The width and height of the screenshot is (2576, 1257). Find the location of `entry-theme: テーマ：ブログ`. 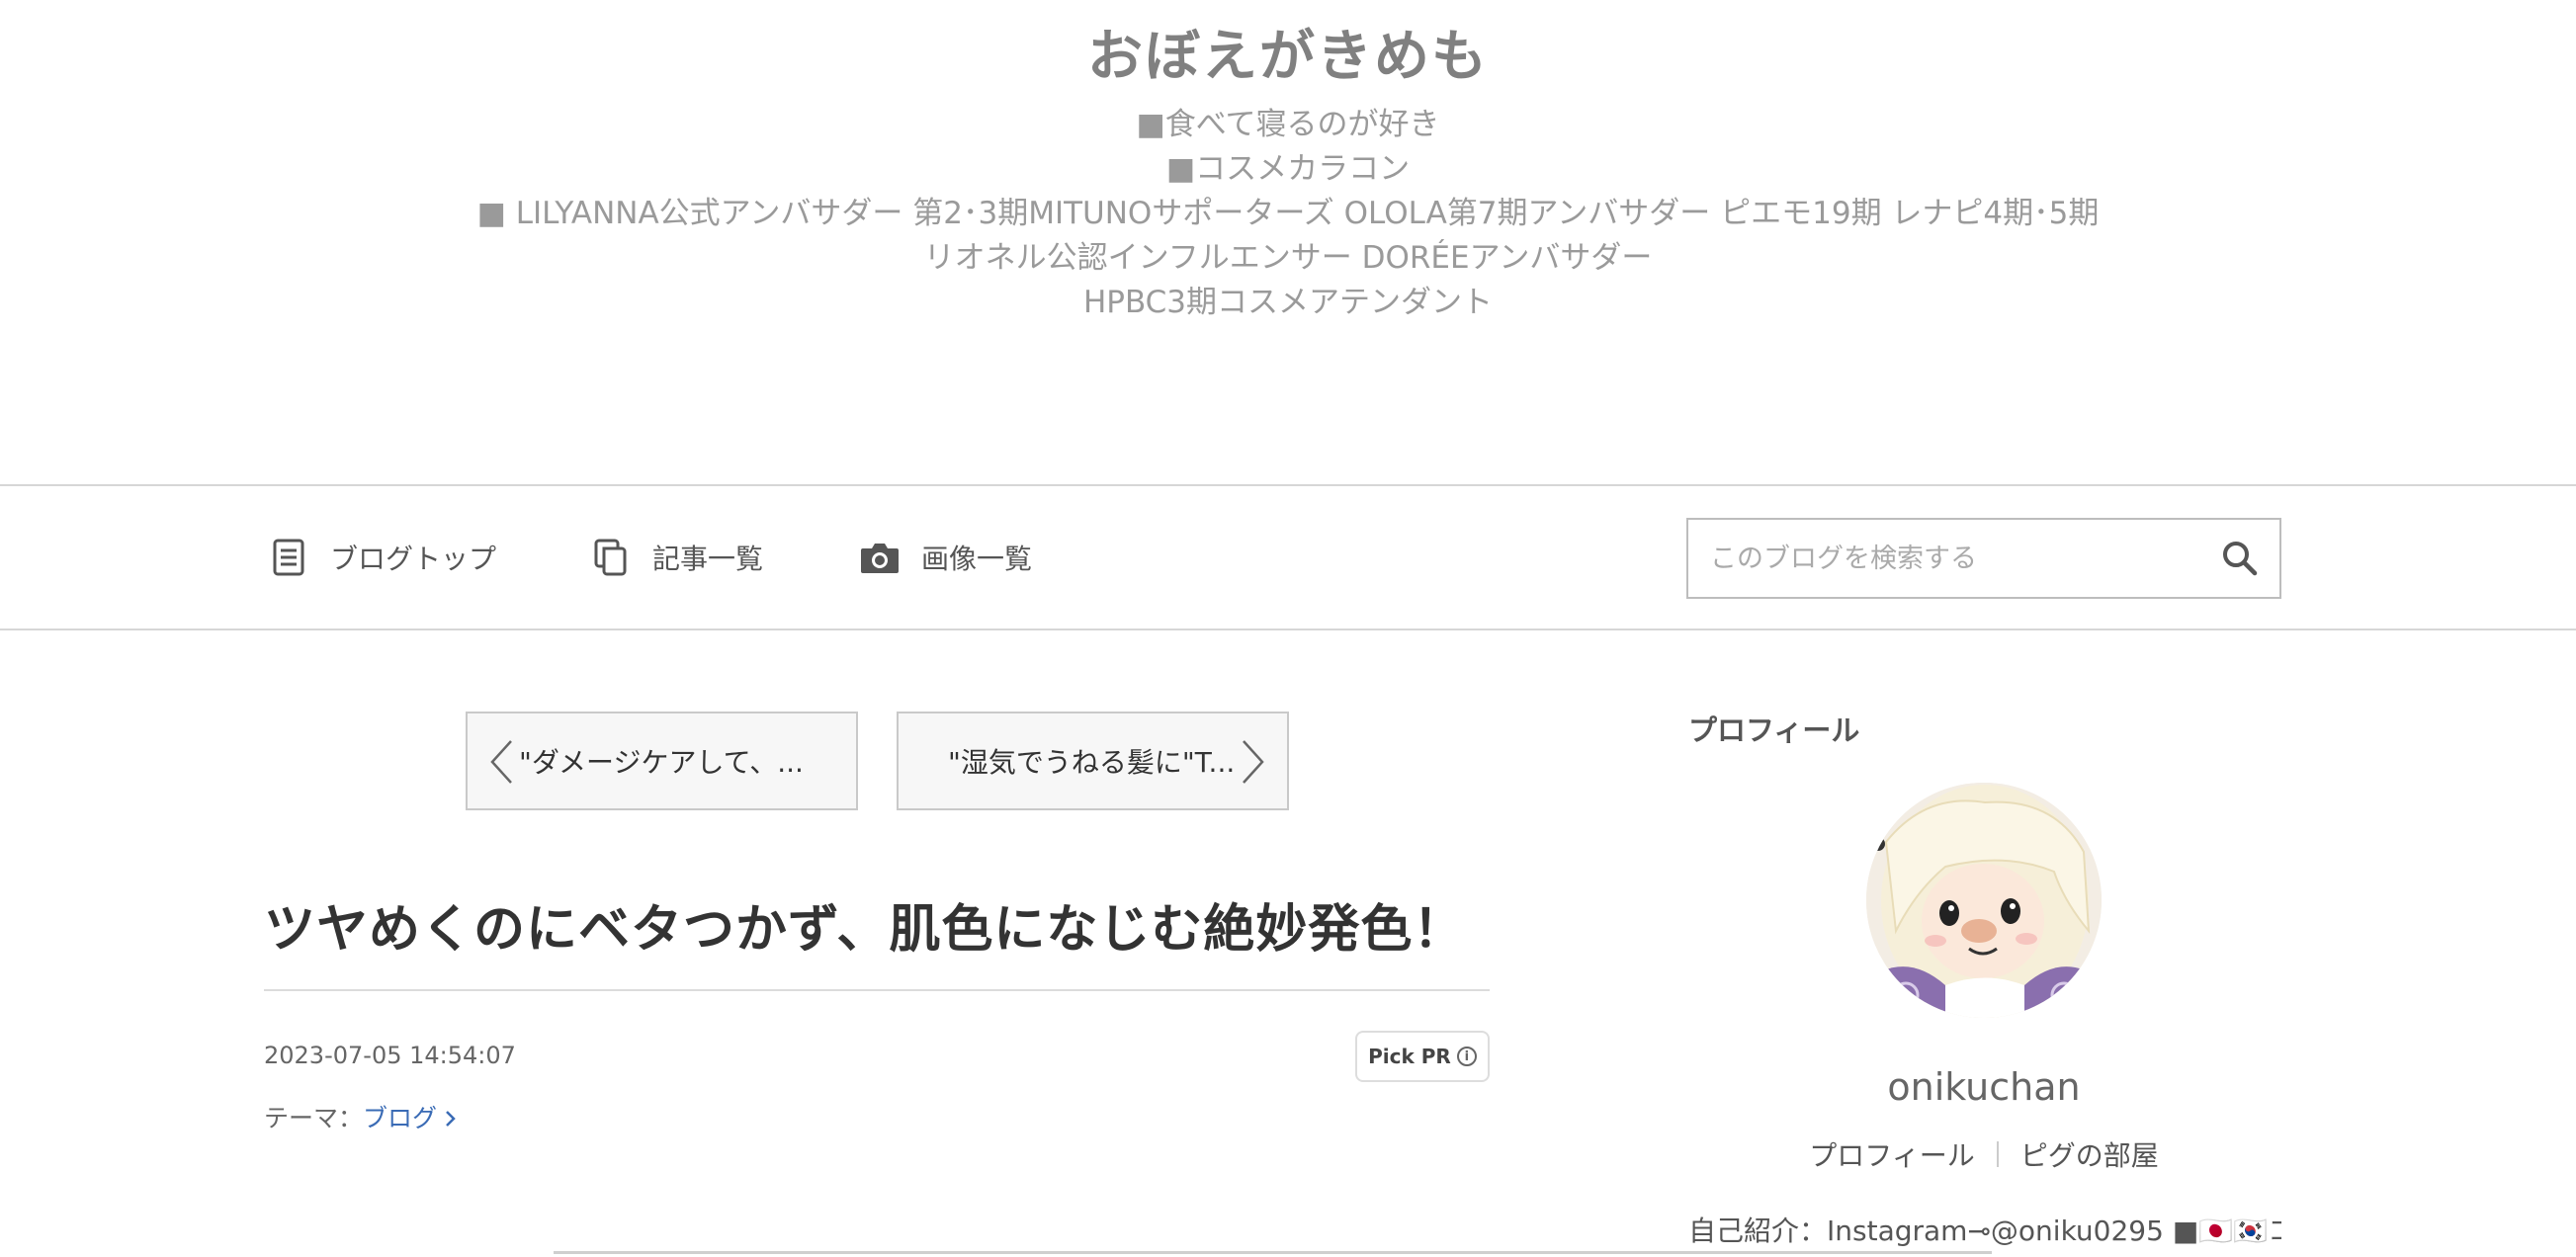

entry-theme: テーマ：ブログ is located at coordinates (360, 1116).